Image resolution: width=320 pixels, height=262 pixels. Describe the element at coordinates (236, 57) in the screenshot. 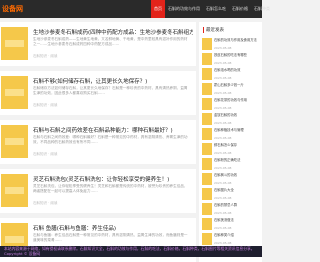

I see `sidebar-item-title: 铁皮石斛的吃法有哪些` at that location.